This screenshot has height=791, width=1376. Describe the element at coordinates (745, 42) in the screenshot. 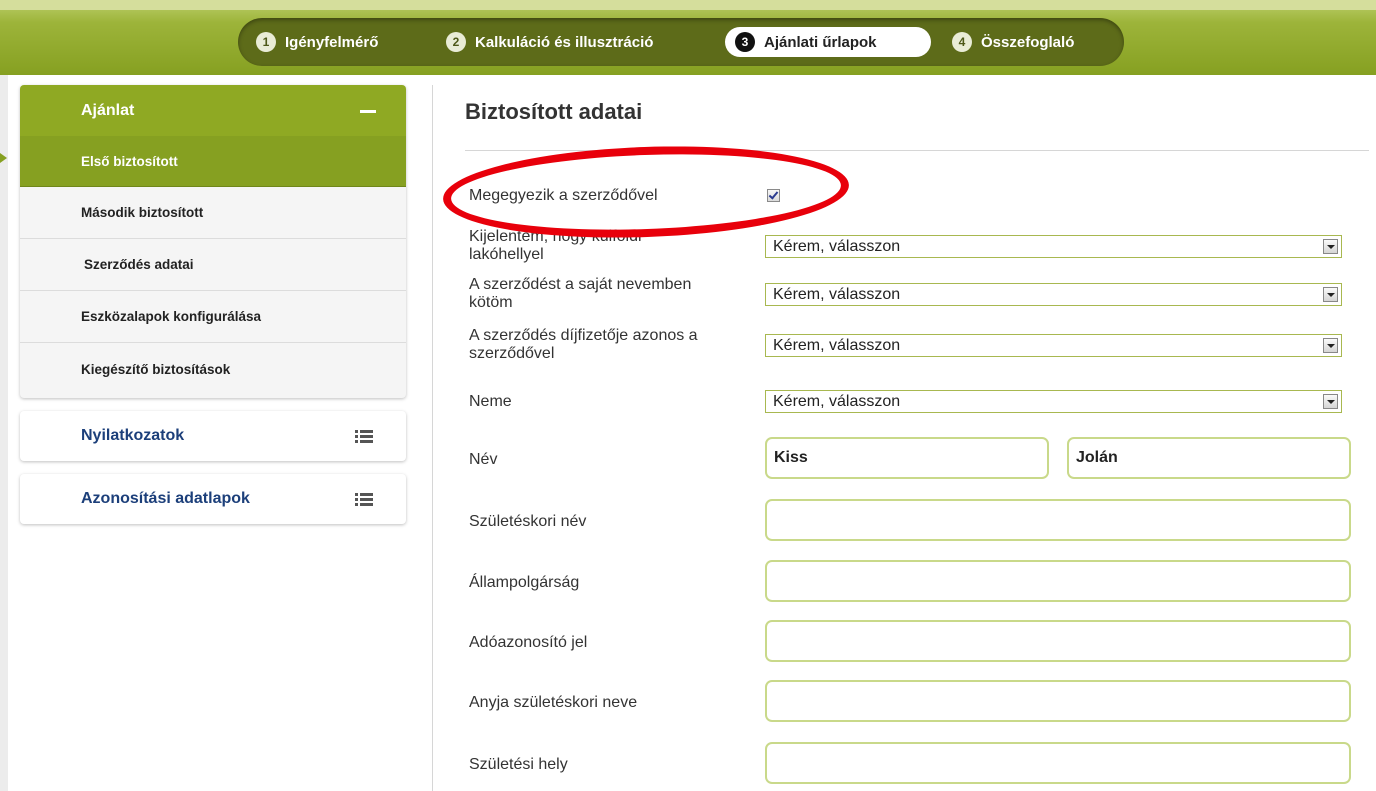

I see `step-number: 3` at that location.